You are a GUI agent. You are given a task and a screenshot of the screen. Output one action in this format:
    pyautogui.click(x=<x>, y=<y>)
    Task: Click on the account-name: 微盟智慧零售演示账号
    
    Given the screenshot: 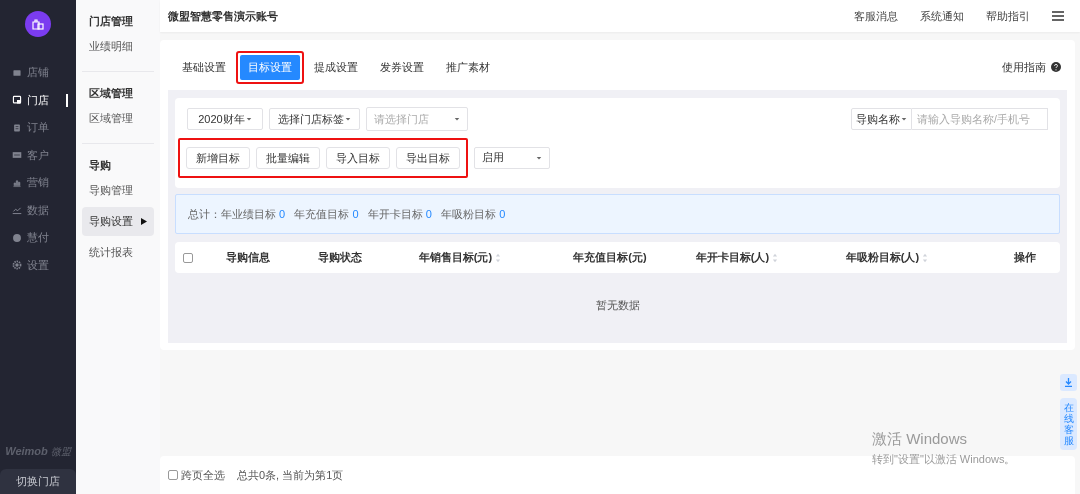 What is the action you would take?
    pyautogui.click(x=223, y=16)
    